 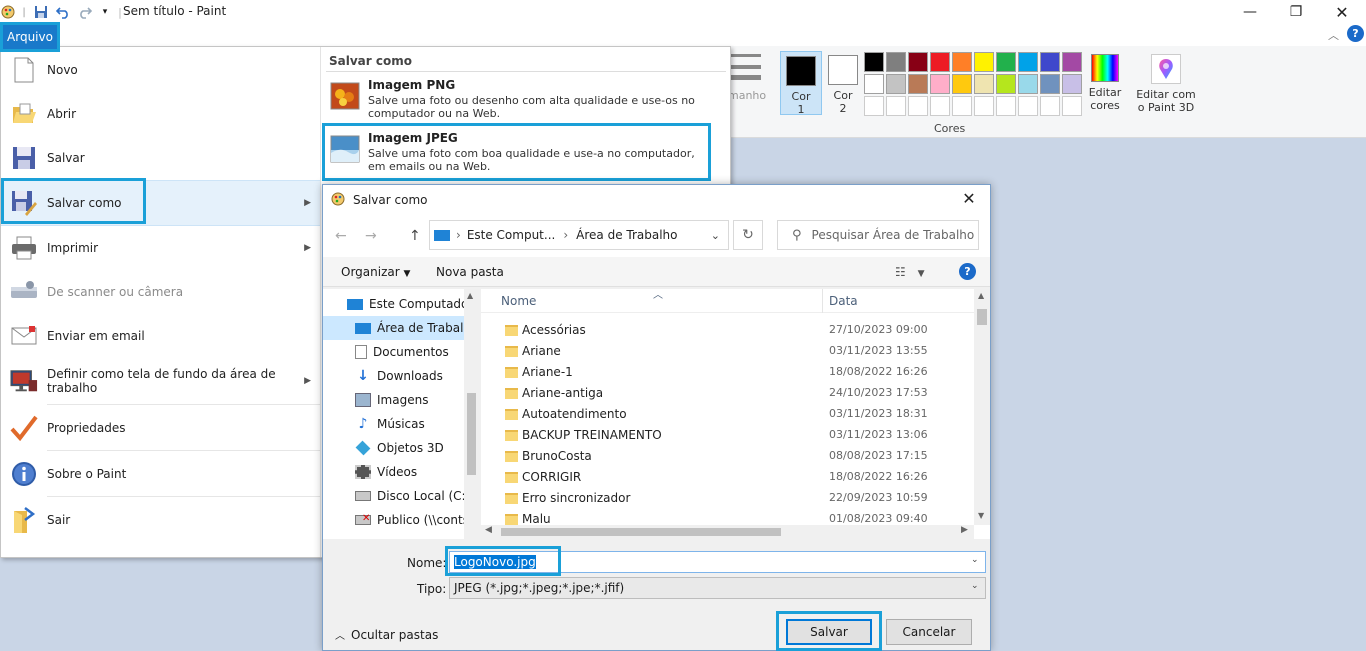 I want to click on scroll-down-icon: ▼, so click(x=981, y=515).